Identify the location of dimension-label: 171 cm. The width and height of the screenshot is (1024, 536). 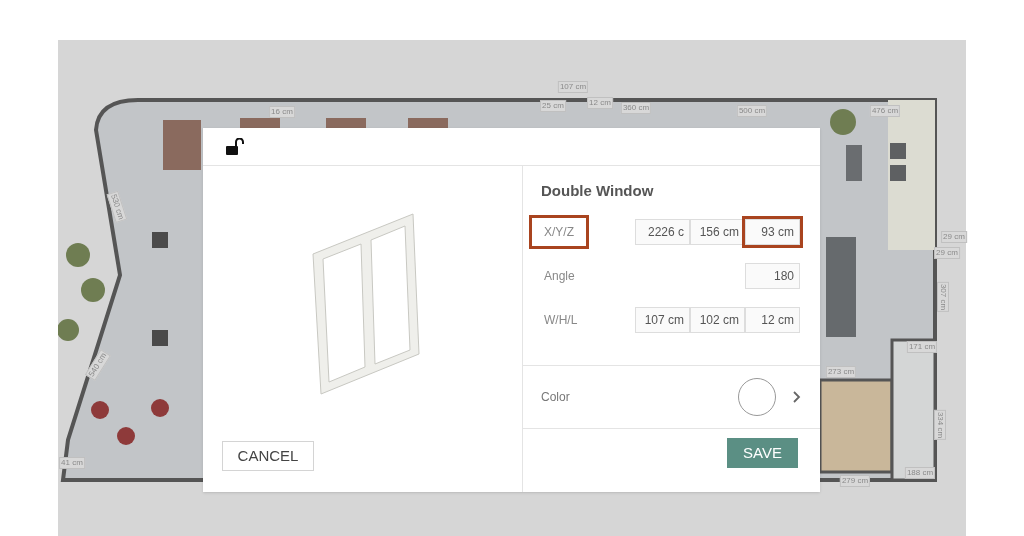
(922, 347).